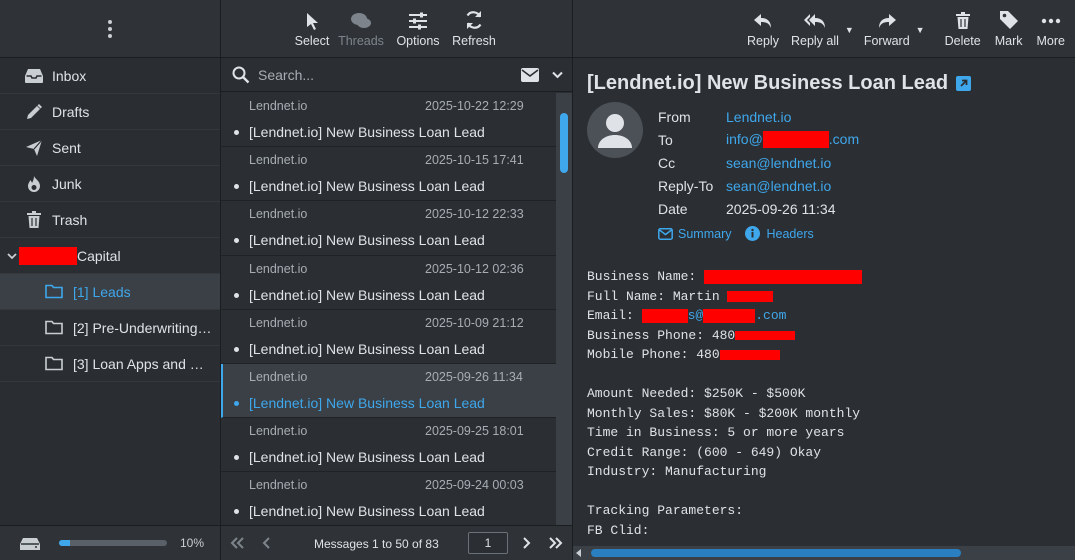 The width and height of the screenshot is (1075, 560). Describe the element at coordinates (34, 220) in the screenshot. I see `trash-icon` at that location.